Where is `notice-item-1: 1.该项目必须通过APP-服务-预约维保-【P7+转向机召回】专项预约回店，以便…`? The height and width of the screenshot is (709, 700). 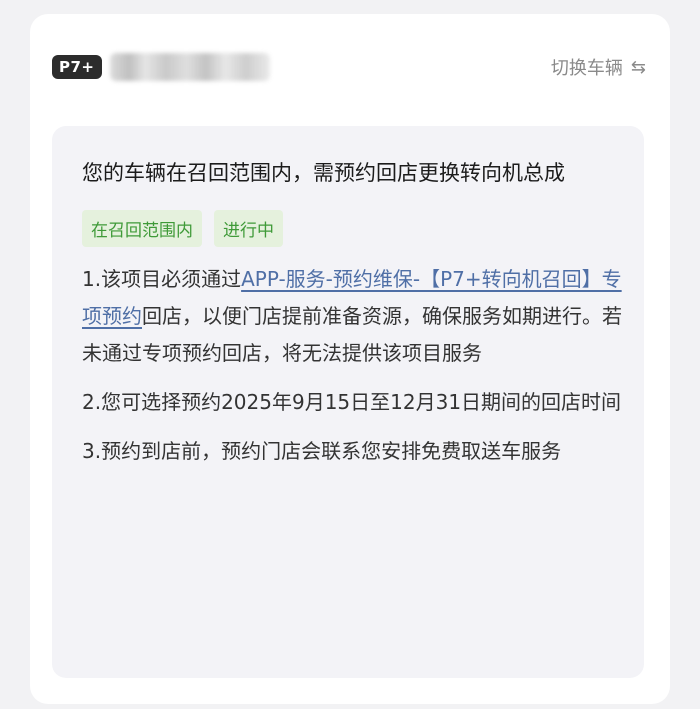 notice-item-1: 1.该项目必须通过APP-服务-预约维保-【P7+转向机召回】专项预约回店，以便… is located at coordinates (352, 316).